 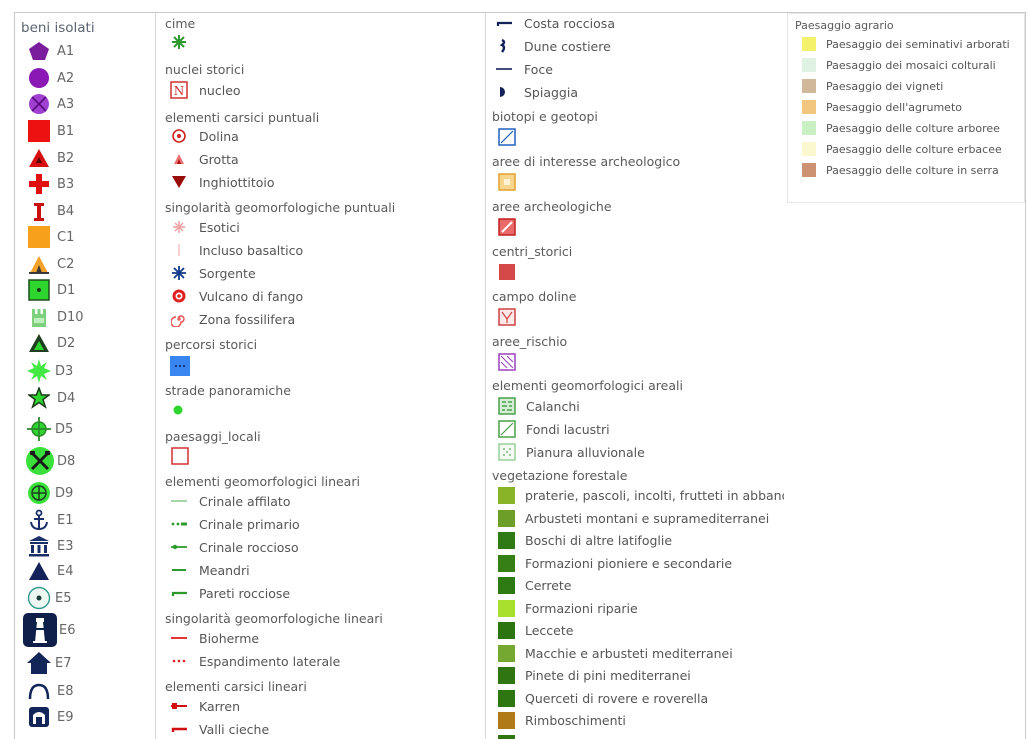 What do you see at coordinates (66, 461) in the screenshot?
I see `legend-label: D8` at bounding box center [66, 461].